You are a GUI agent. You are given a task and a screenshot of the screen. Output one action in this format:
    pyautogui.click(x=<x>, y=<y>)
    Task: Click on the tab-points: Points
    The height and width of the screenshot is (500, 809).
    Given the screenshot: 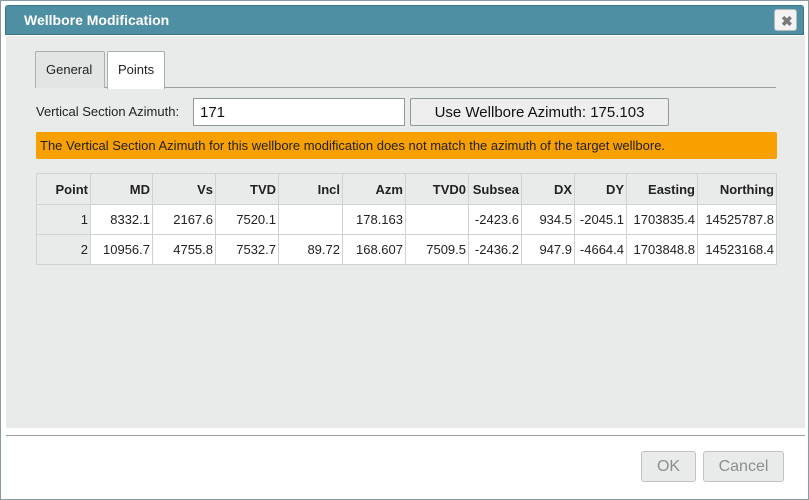 What is the action you would take?
    pyautogui.click(x=136, y=70)
    